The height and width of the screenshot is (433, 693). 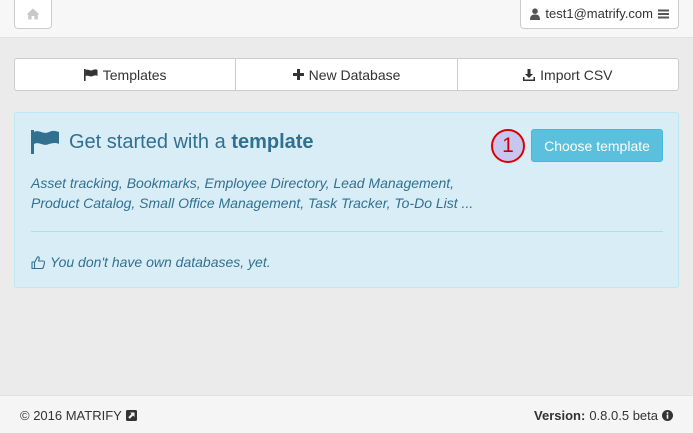 What do you see at coordinates (529, 74) in the screenshot?
I see `download-icon` at bounding box center [529, 74].